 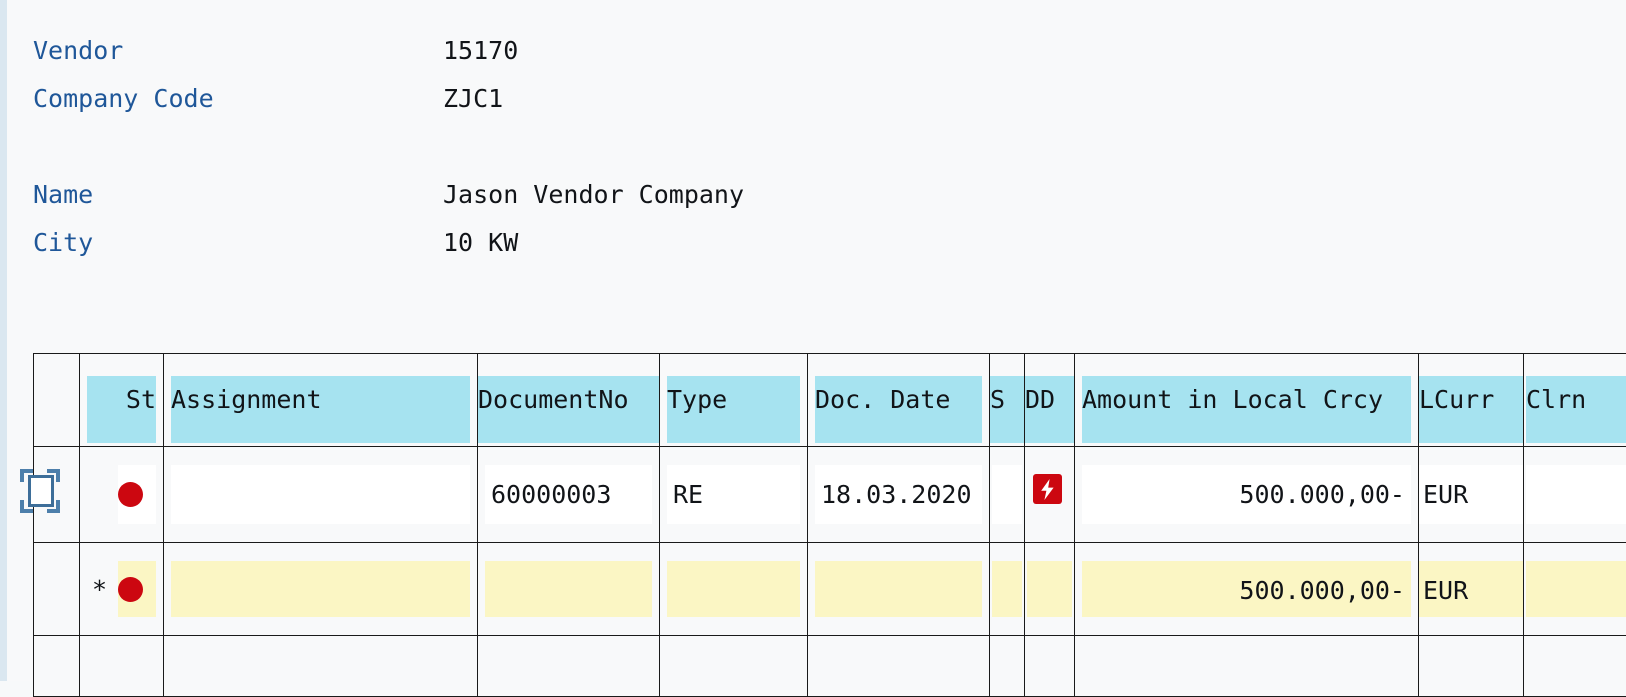 I want to click on cell-type-value, so click(x=733, y=589).